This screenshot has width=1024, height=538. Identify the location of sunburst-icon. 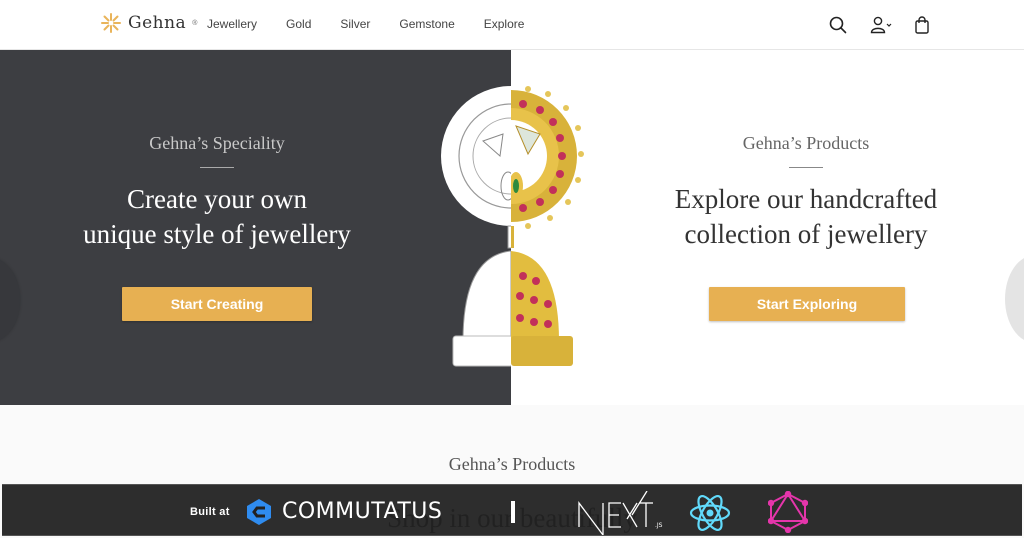
(111, 23).